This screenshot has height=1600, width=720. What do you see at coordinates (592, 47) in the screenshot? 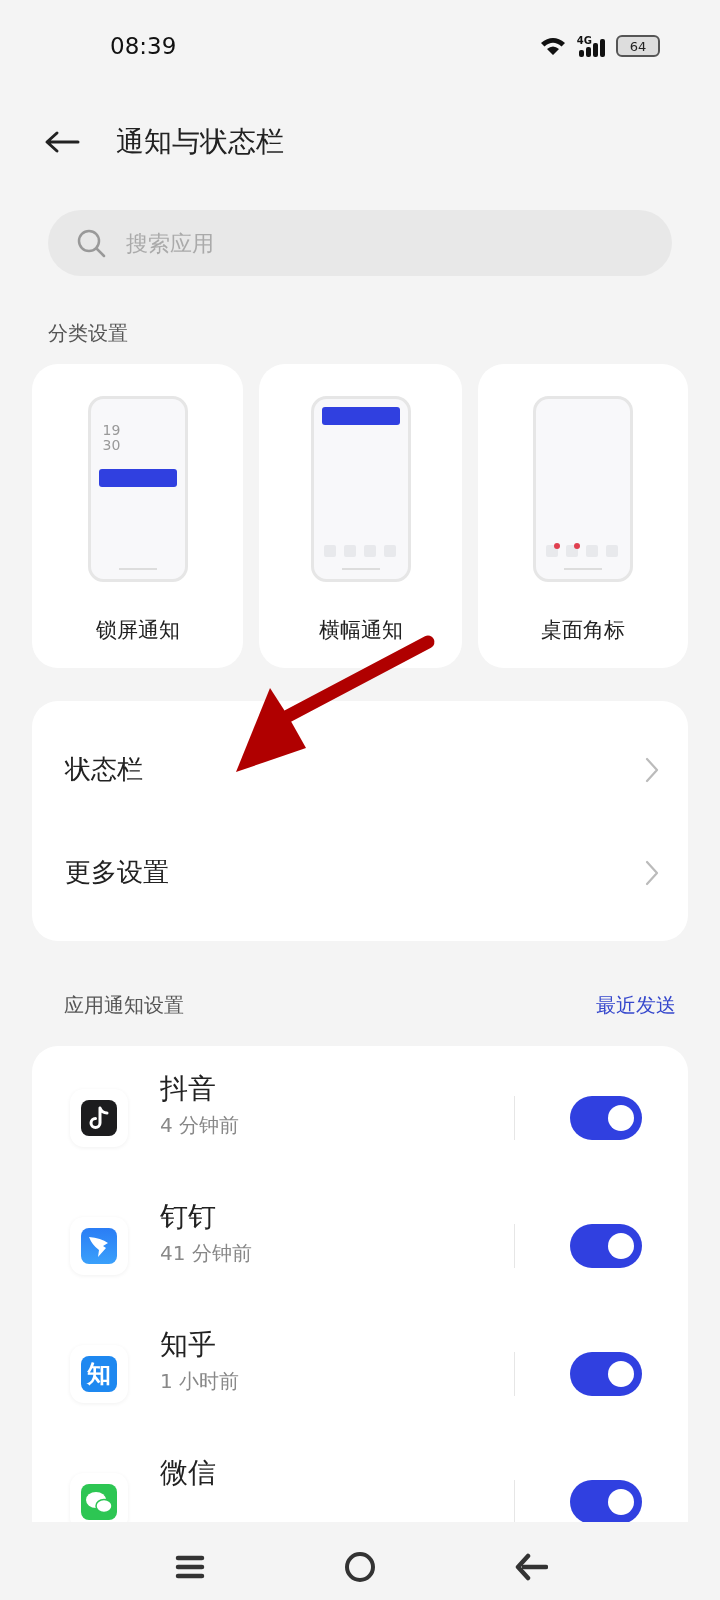
I see `signal-icon` at bounding box center [592, 47].